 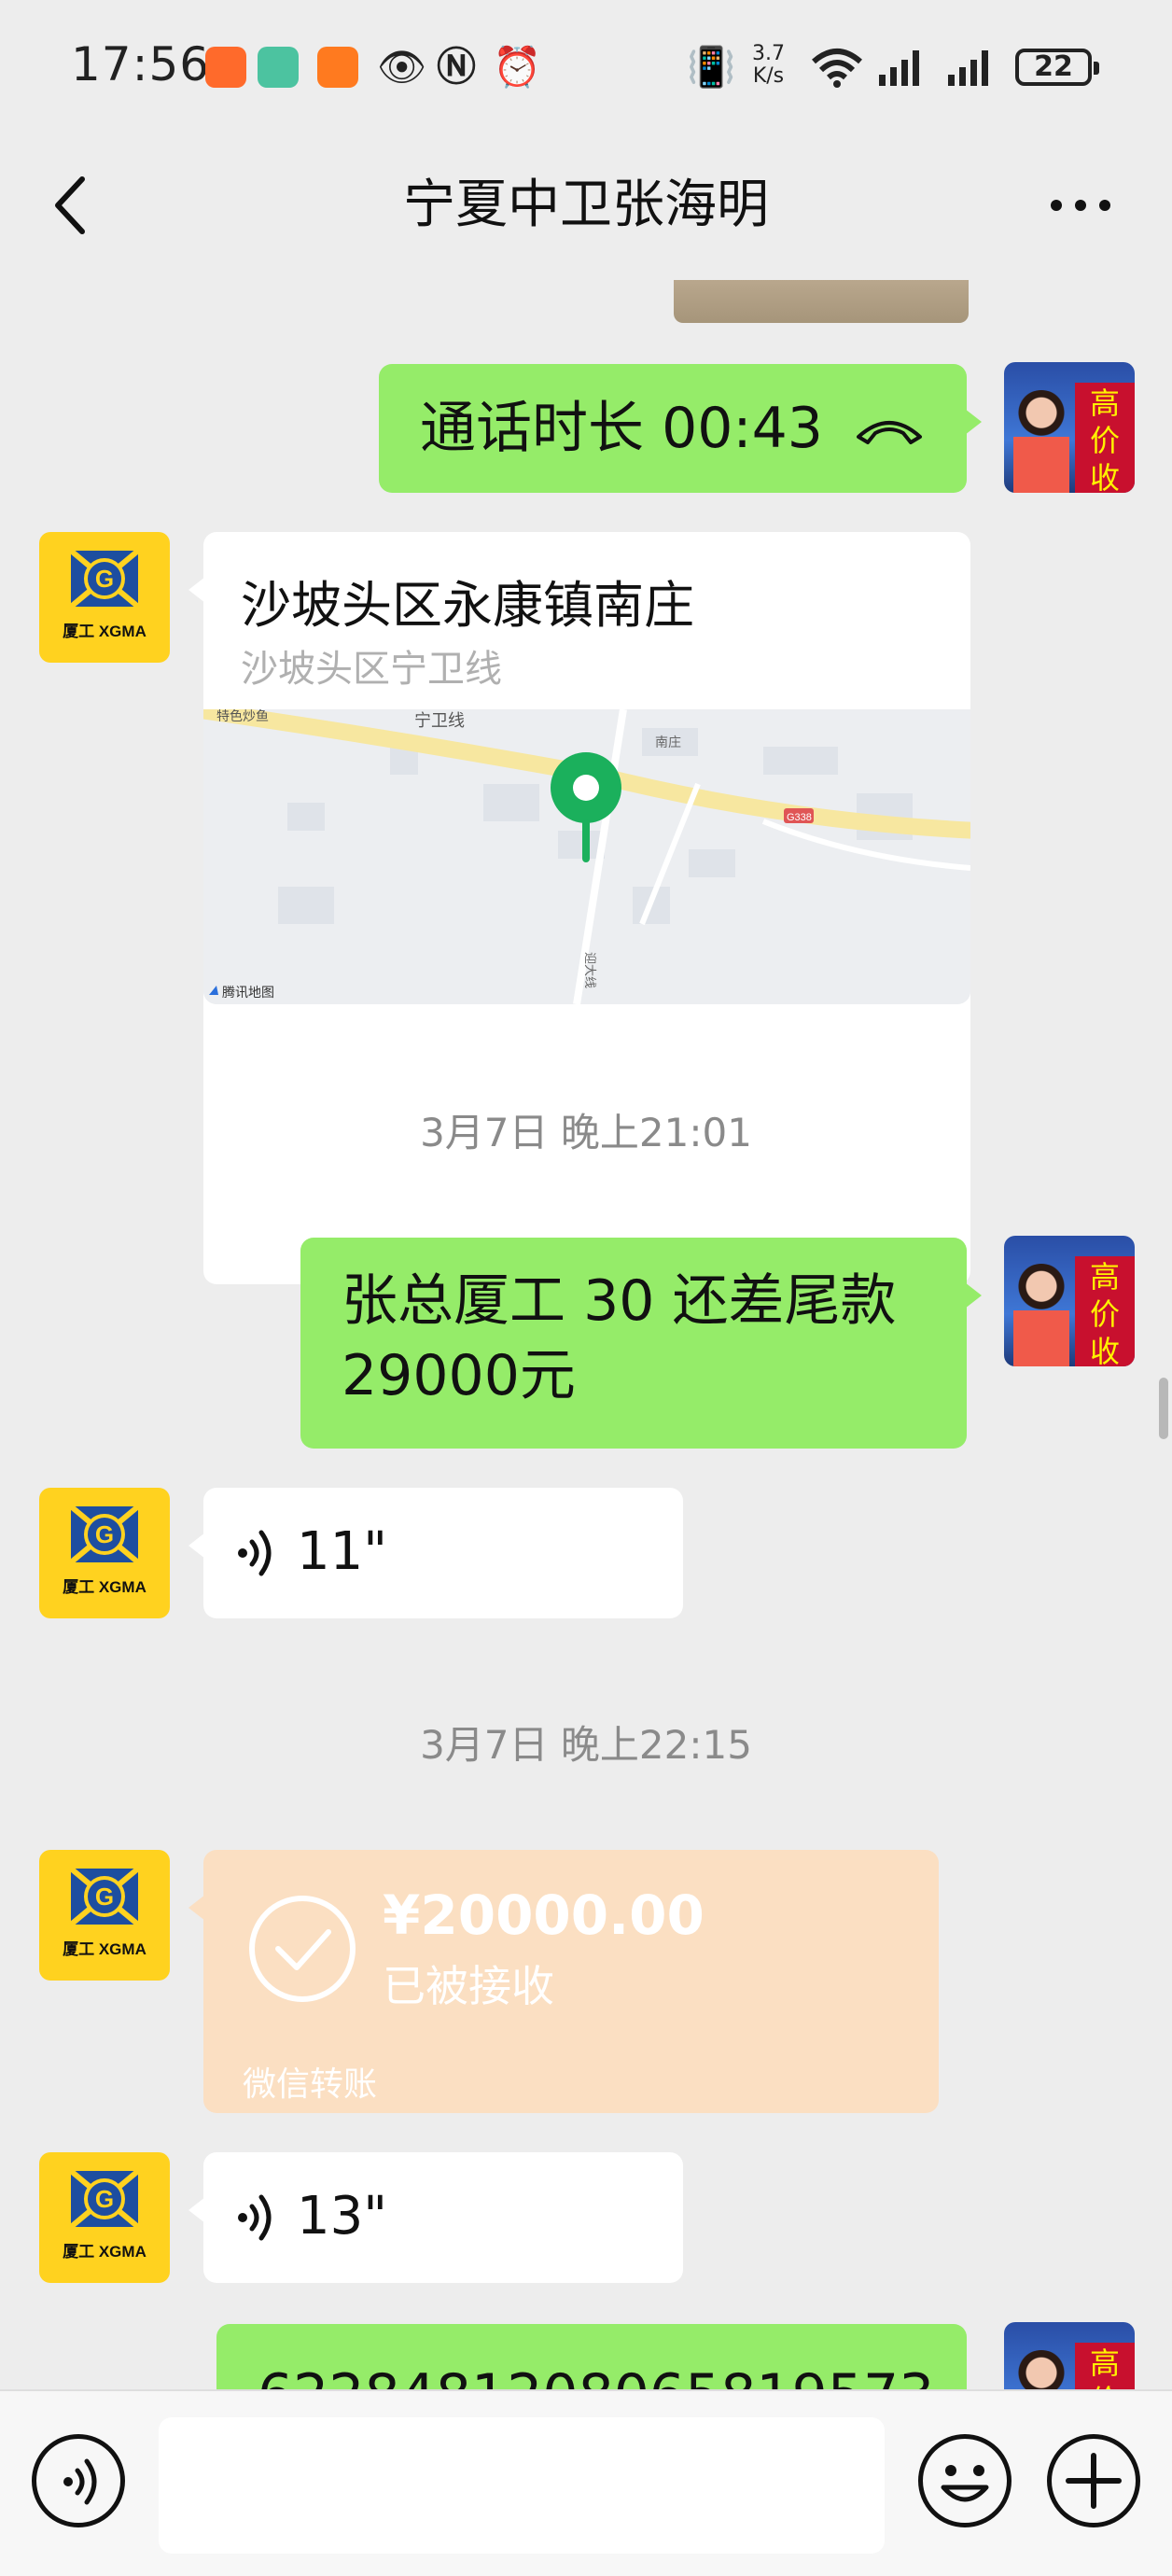 What do you see at coordinates (596, 2373) in the screenshot?
I see `text-message-line: 6228481208065819573` at bounding box center [596, 2373].